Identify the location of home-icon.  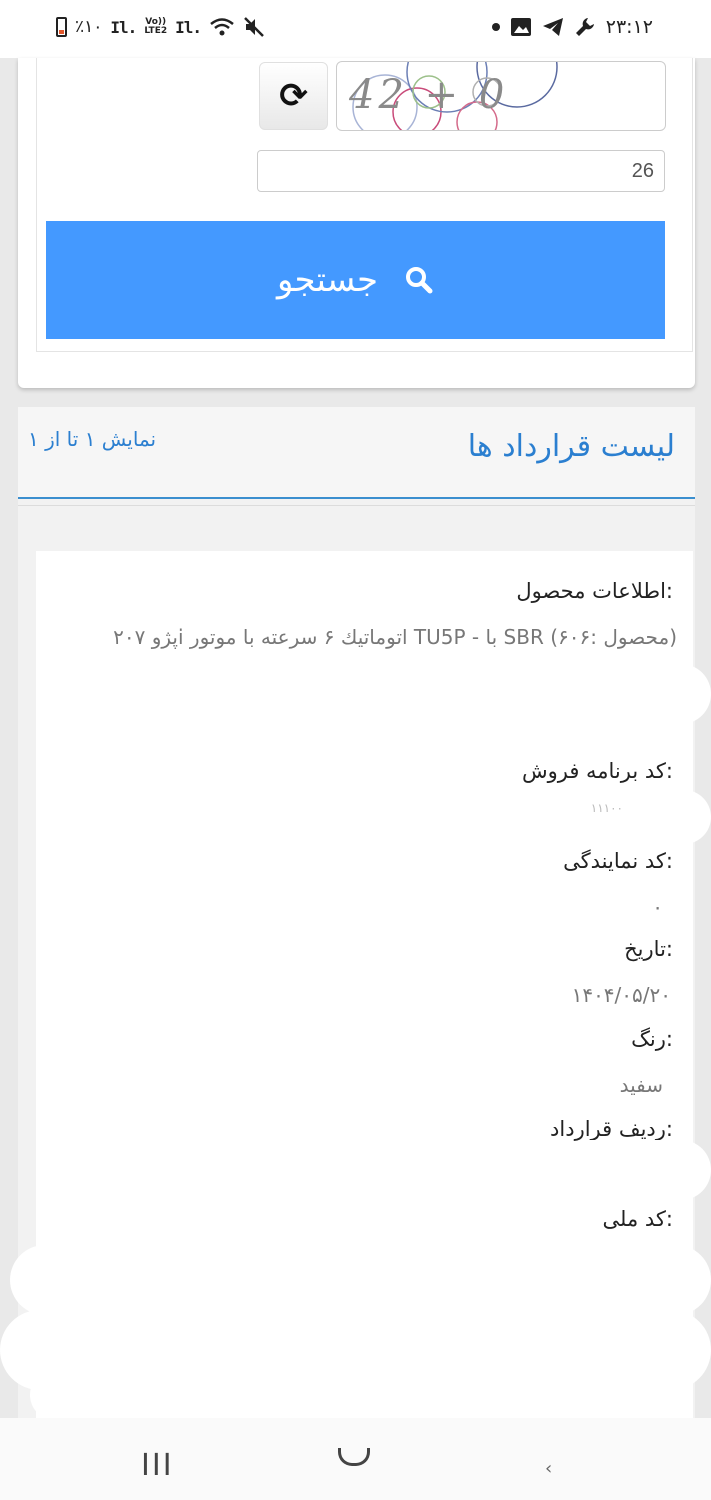
(354, 1457).